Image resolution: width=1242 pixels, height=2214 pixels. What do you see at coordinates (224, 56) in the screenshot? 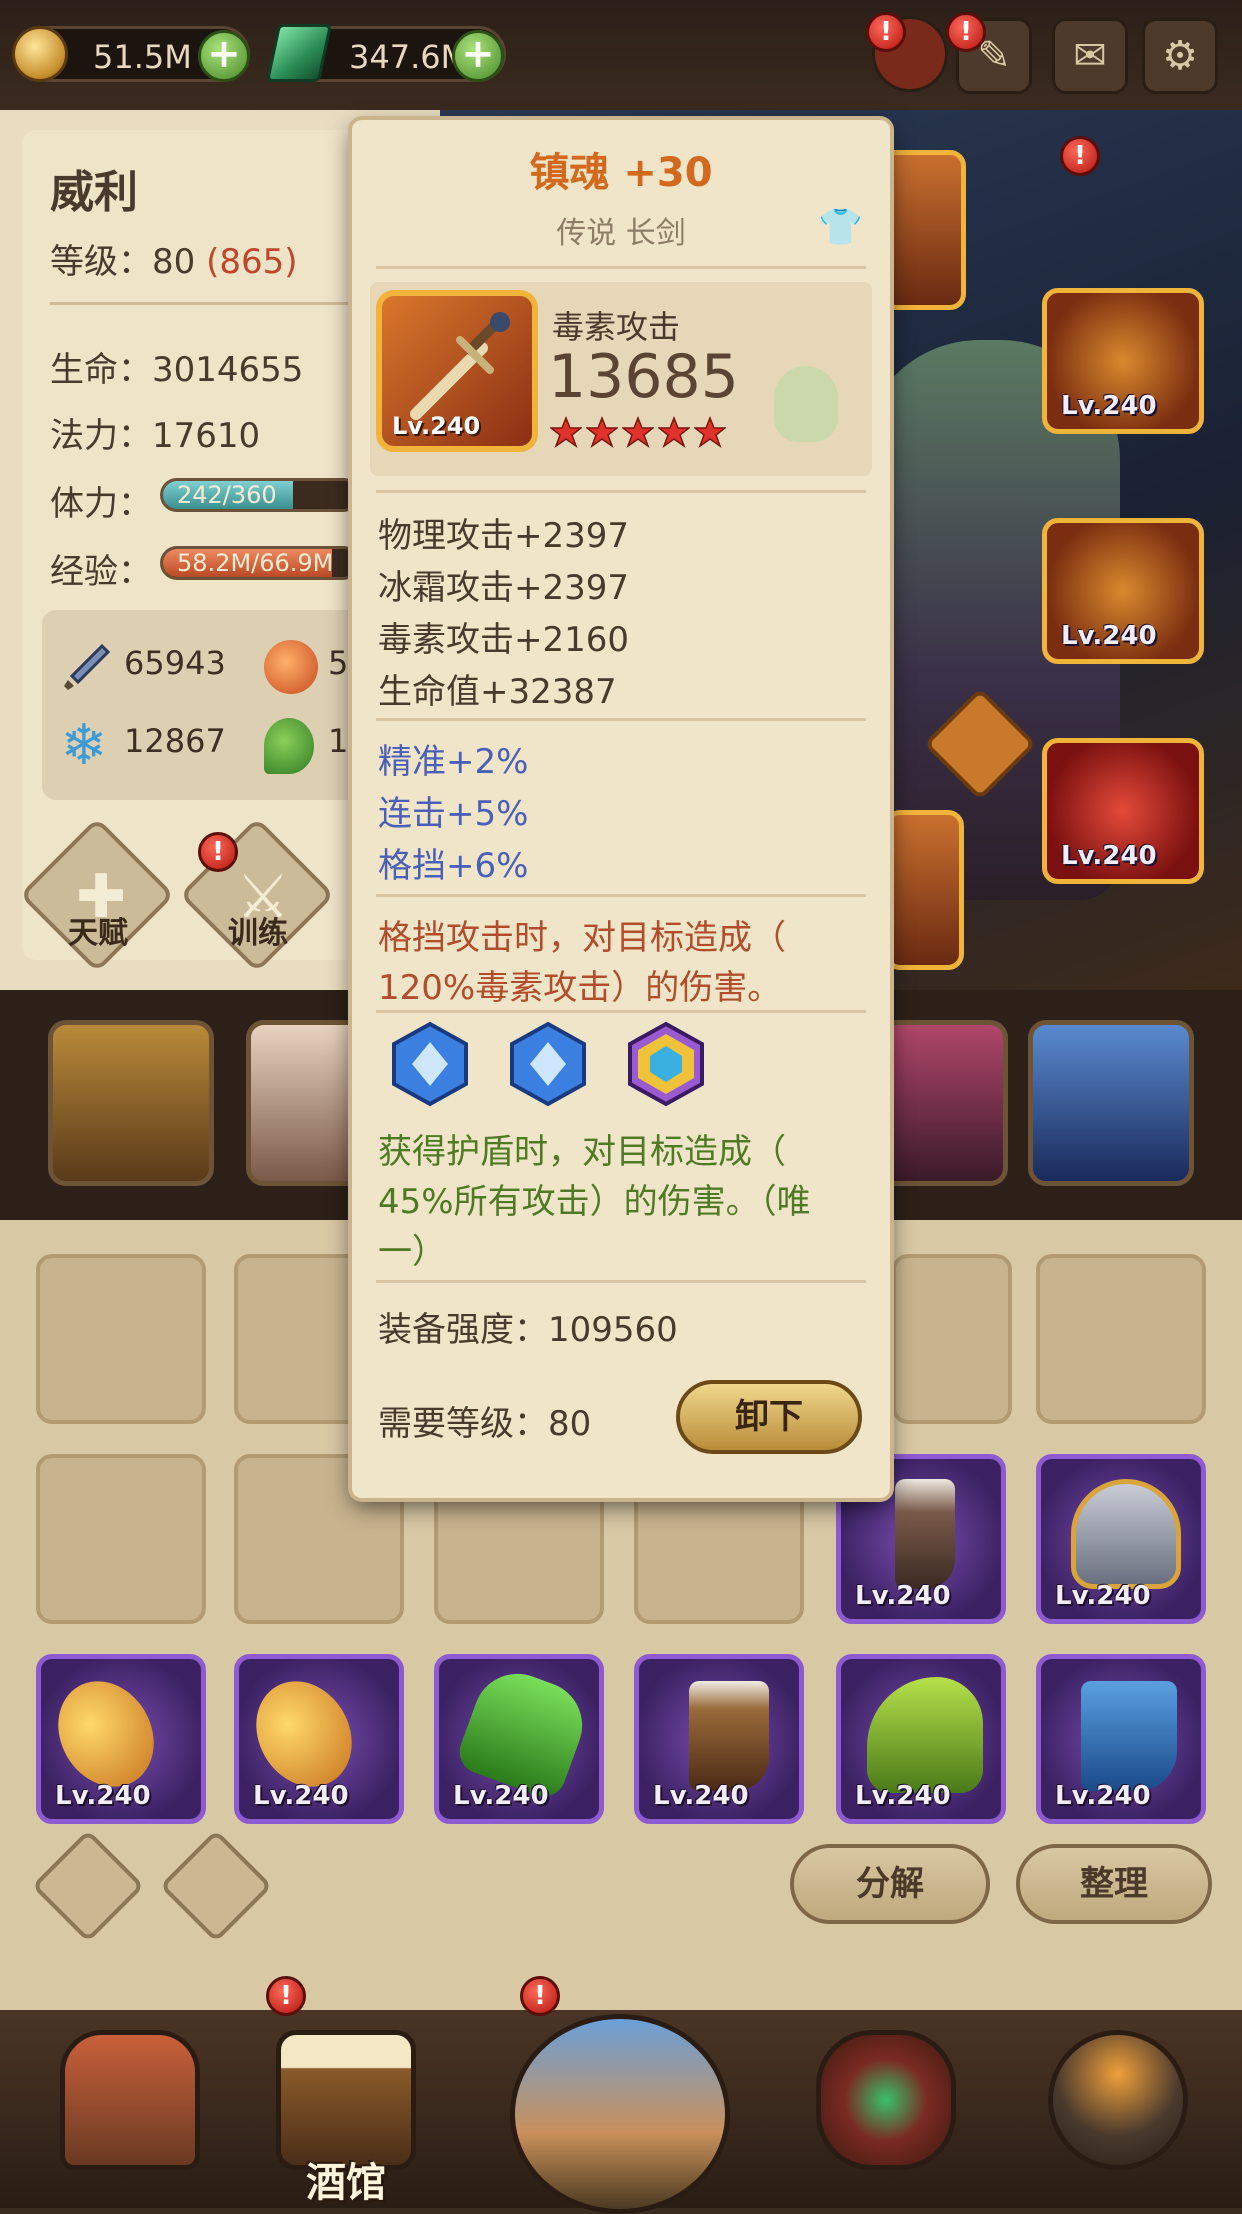
I see `add-gold-button: +` at bounding box center [224, 56].